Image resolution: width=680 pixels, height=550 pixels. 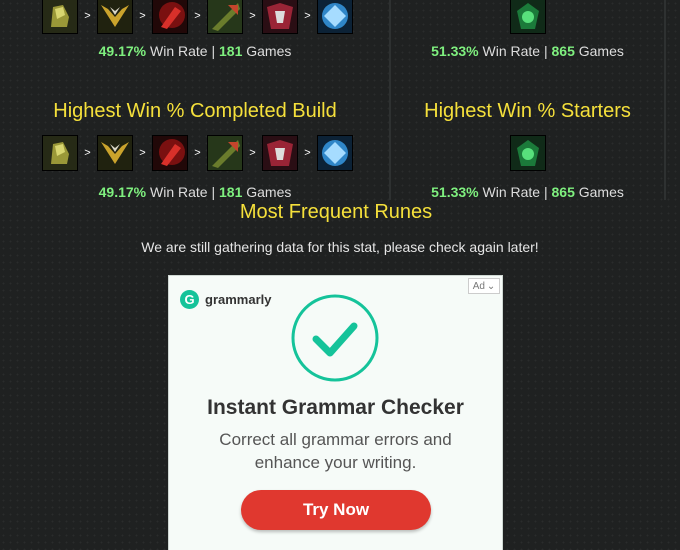 What do you see at coordinates (527, 192) in the screenshot?
I see `starters-stat: 51.33% Win Rate | 865 Games` at bounding box center [527, 192].